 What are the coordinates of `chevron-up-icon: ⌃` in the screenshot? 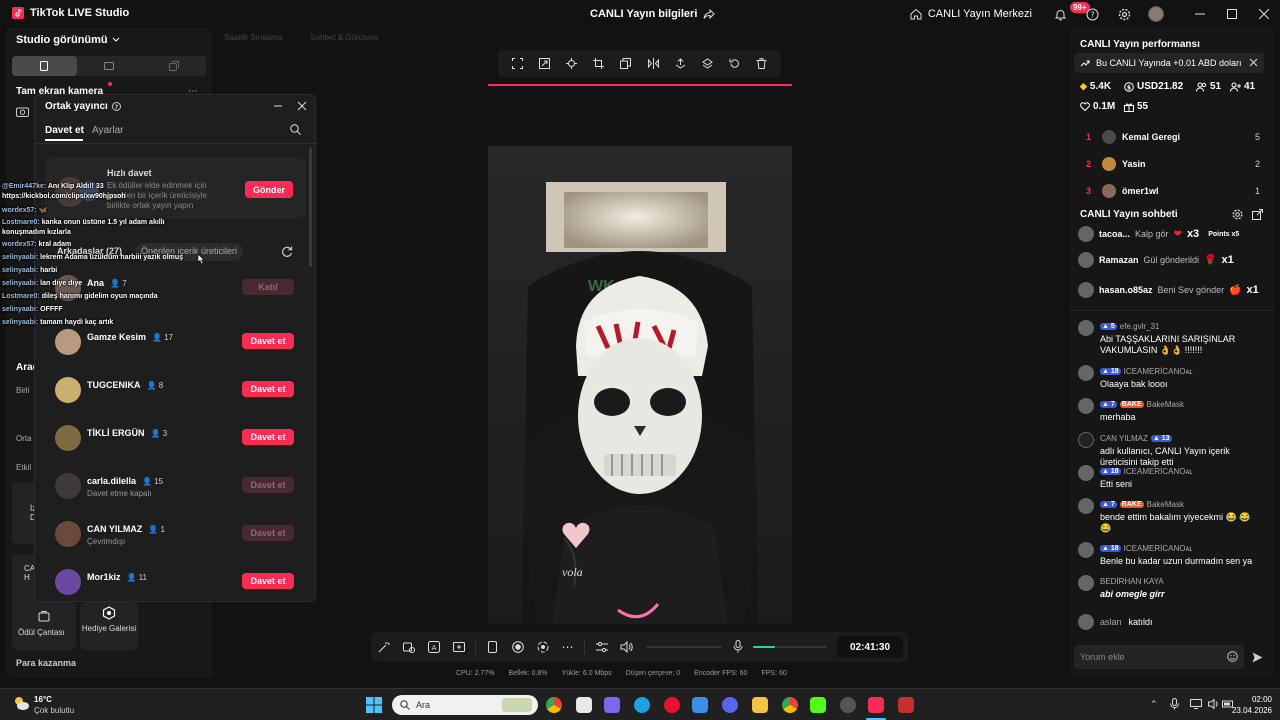 It's located at (1154, 704).